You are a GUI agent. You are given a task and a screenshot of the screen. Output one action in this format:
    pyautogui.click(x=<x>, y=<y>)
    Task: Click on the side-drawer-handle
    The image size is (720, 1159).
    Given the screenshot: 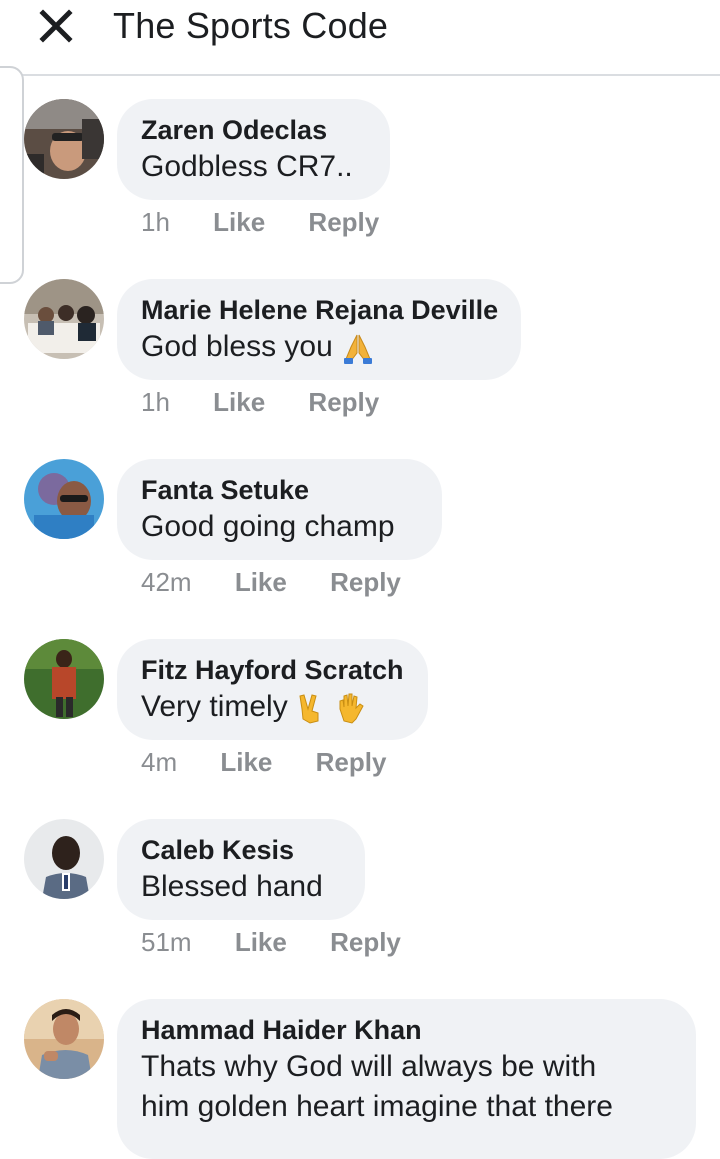 What is the action you would take?
    pyautogui.click(x=12, y=175)
    